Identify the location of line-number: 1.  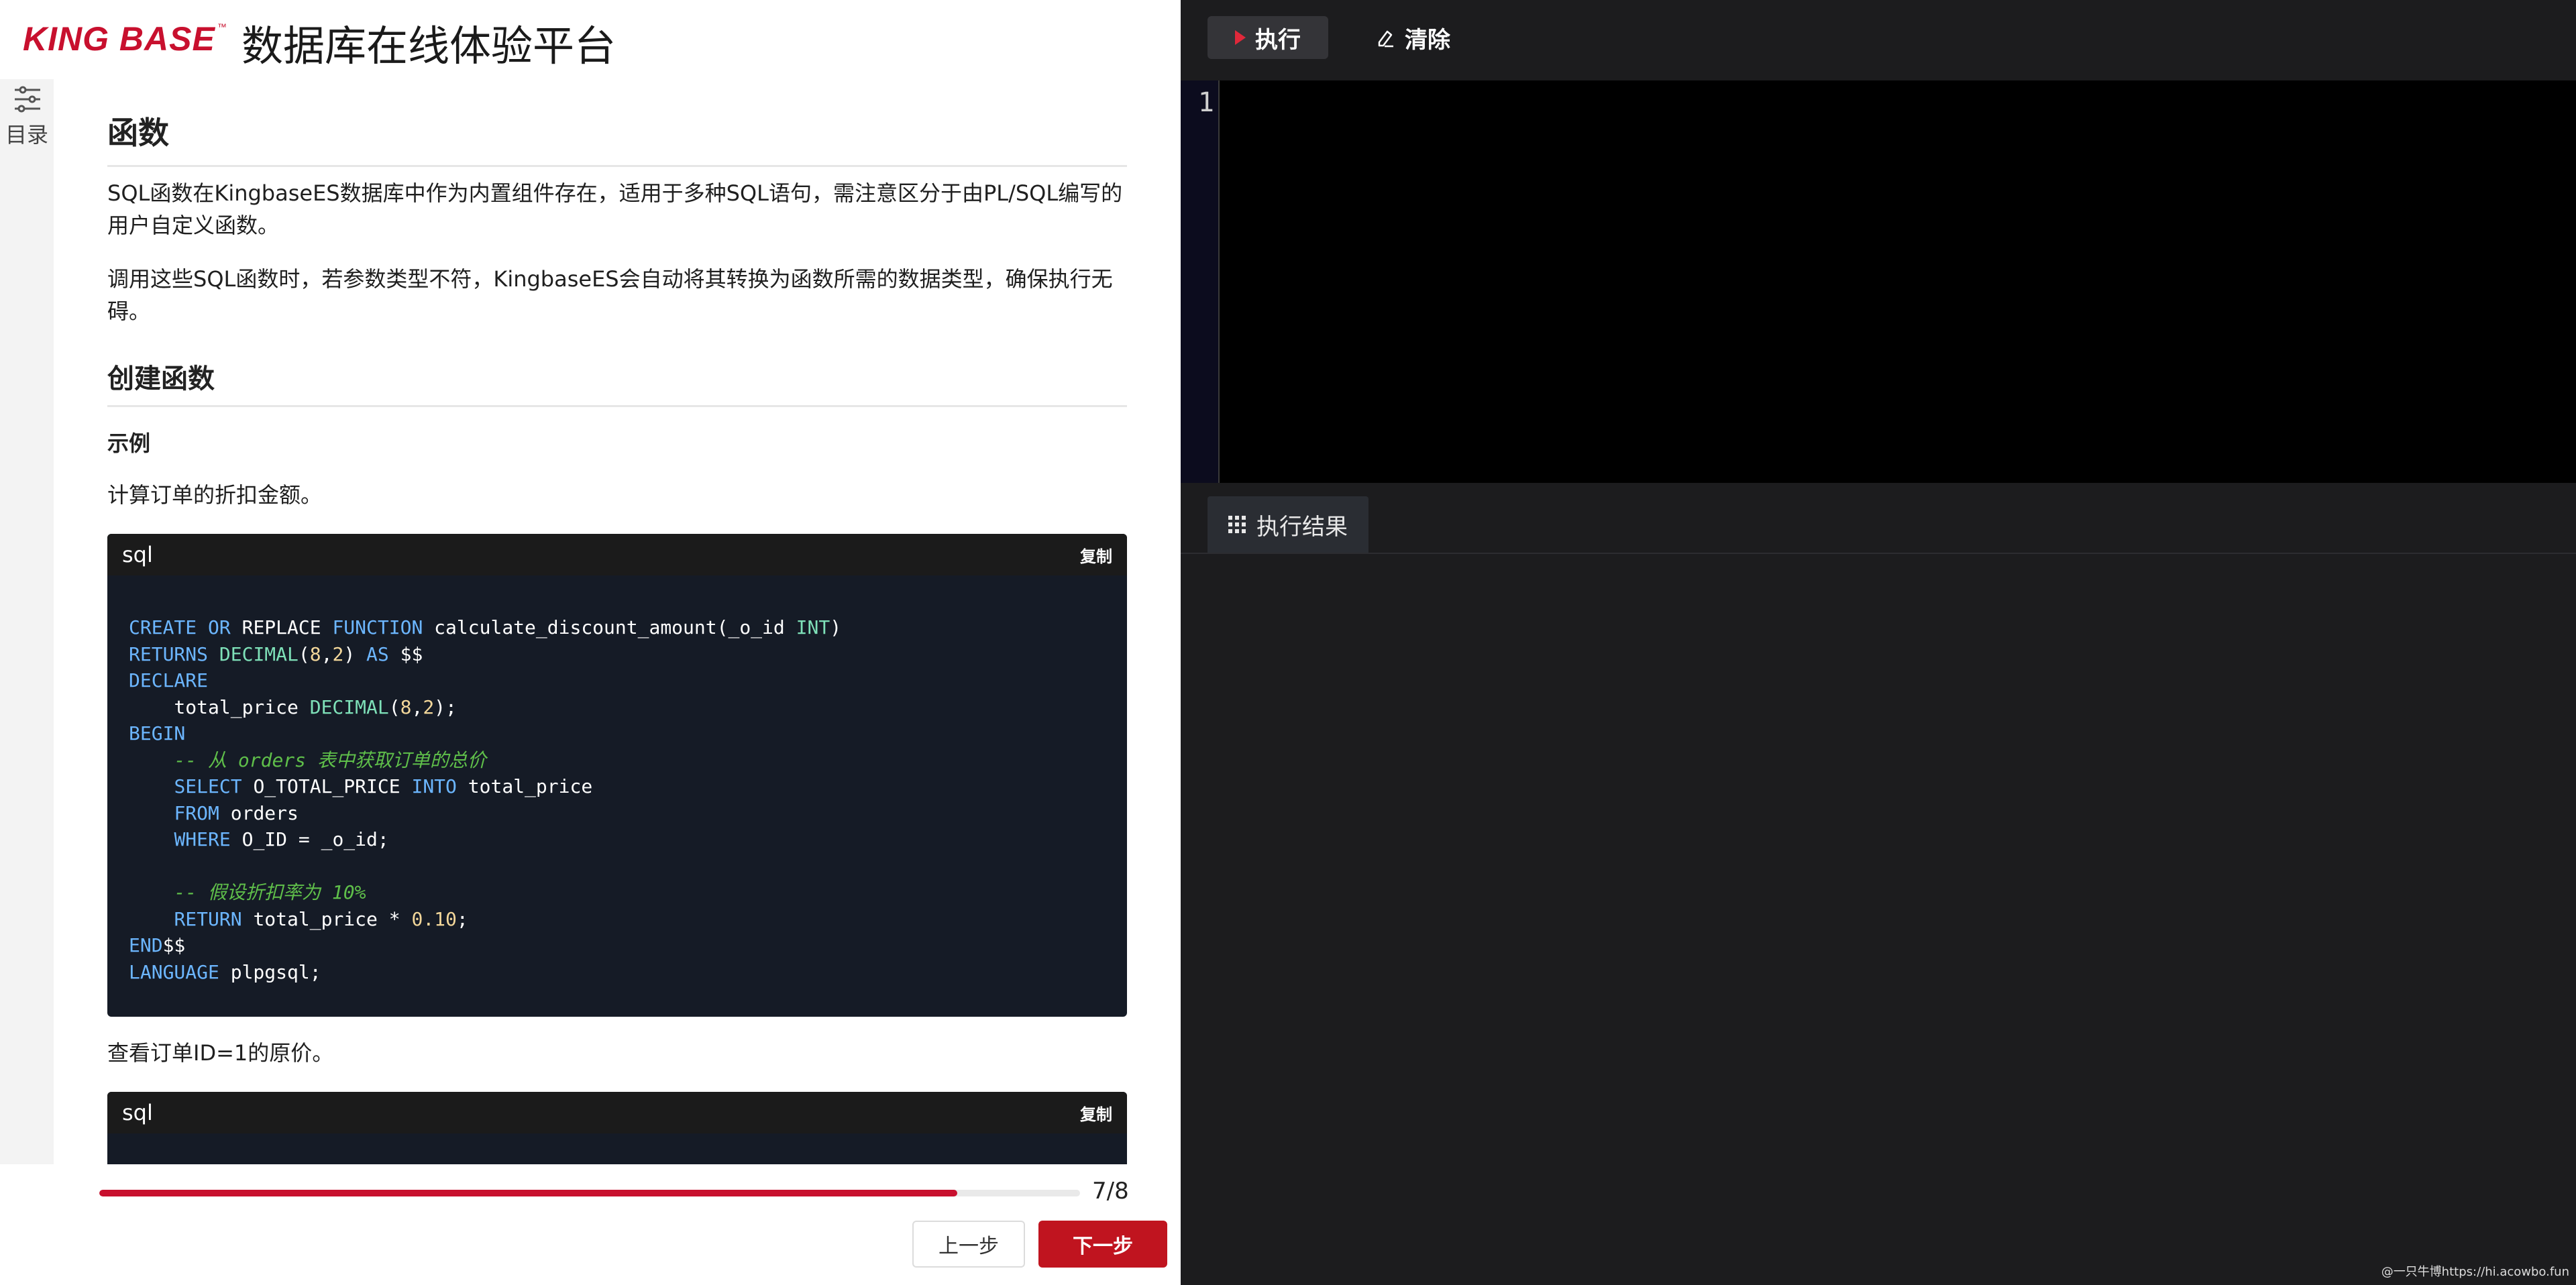
(1205, 102).